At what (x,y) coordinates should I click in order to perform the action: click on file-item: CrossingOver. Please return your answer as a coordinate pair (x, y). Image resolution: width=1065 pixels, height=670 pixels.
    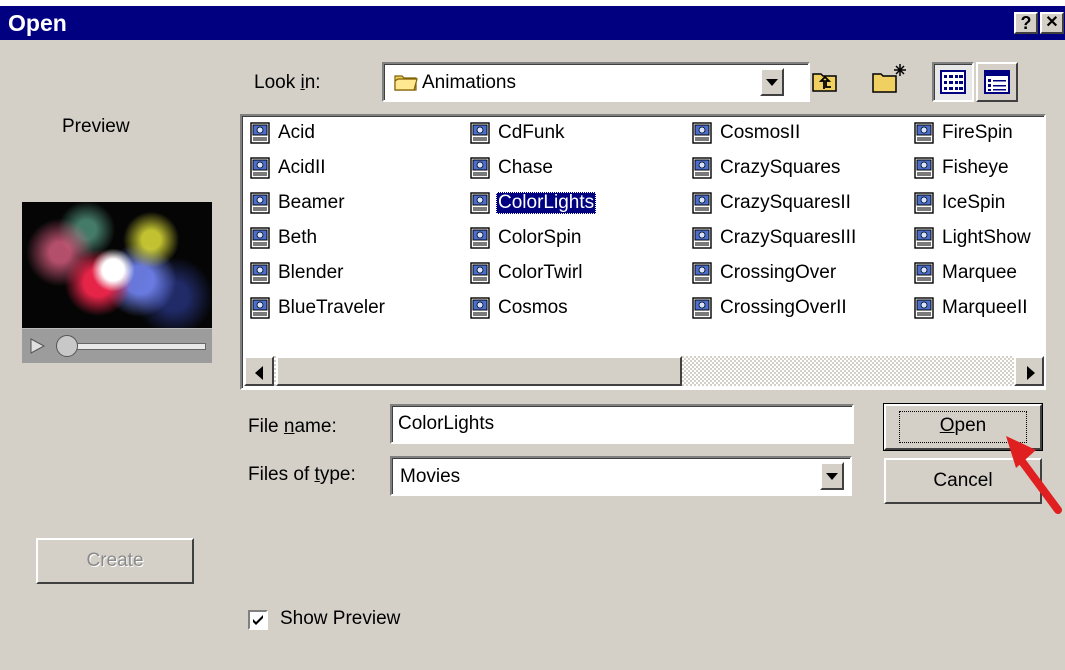
    Looking at the image, I should click on (765, 273).